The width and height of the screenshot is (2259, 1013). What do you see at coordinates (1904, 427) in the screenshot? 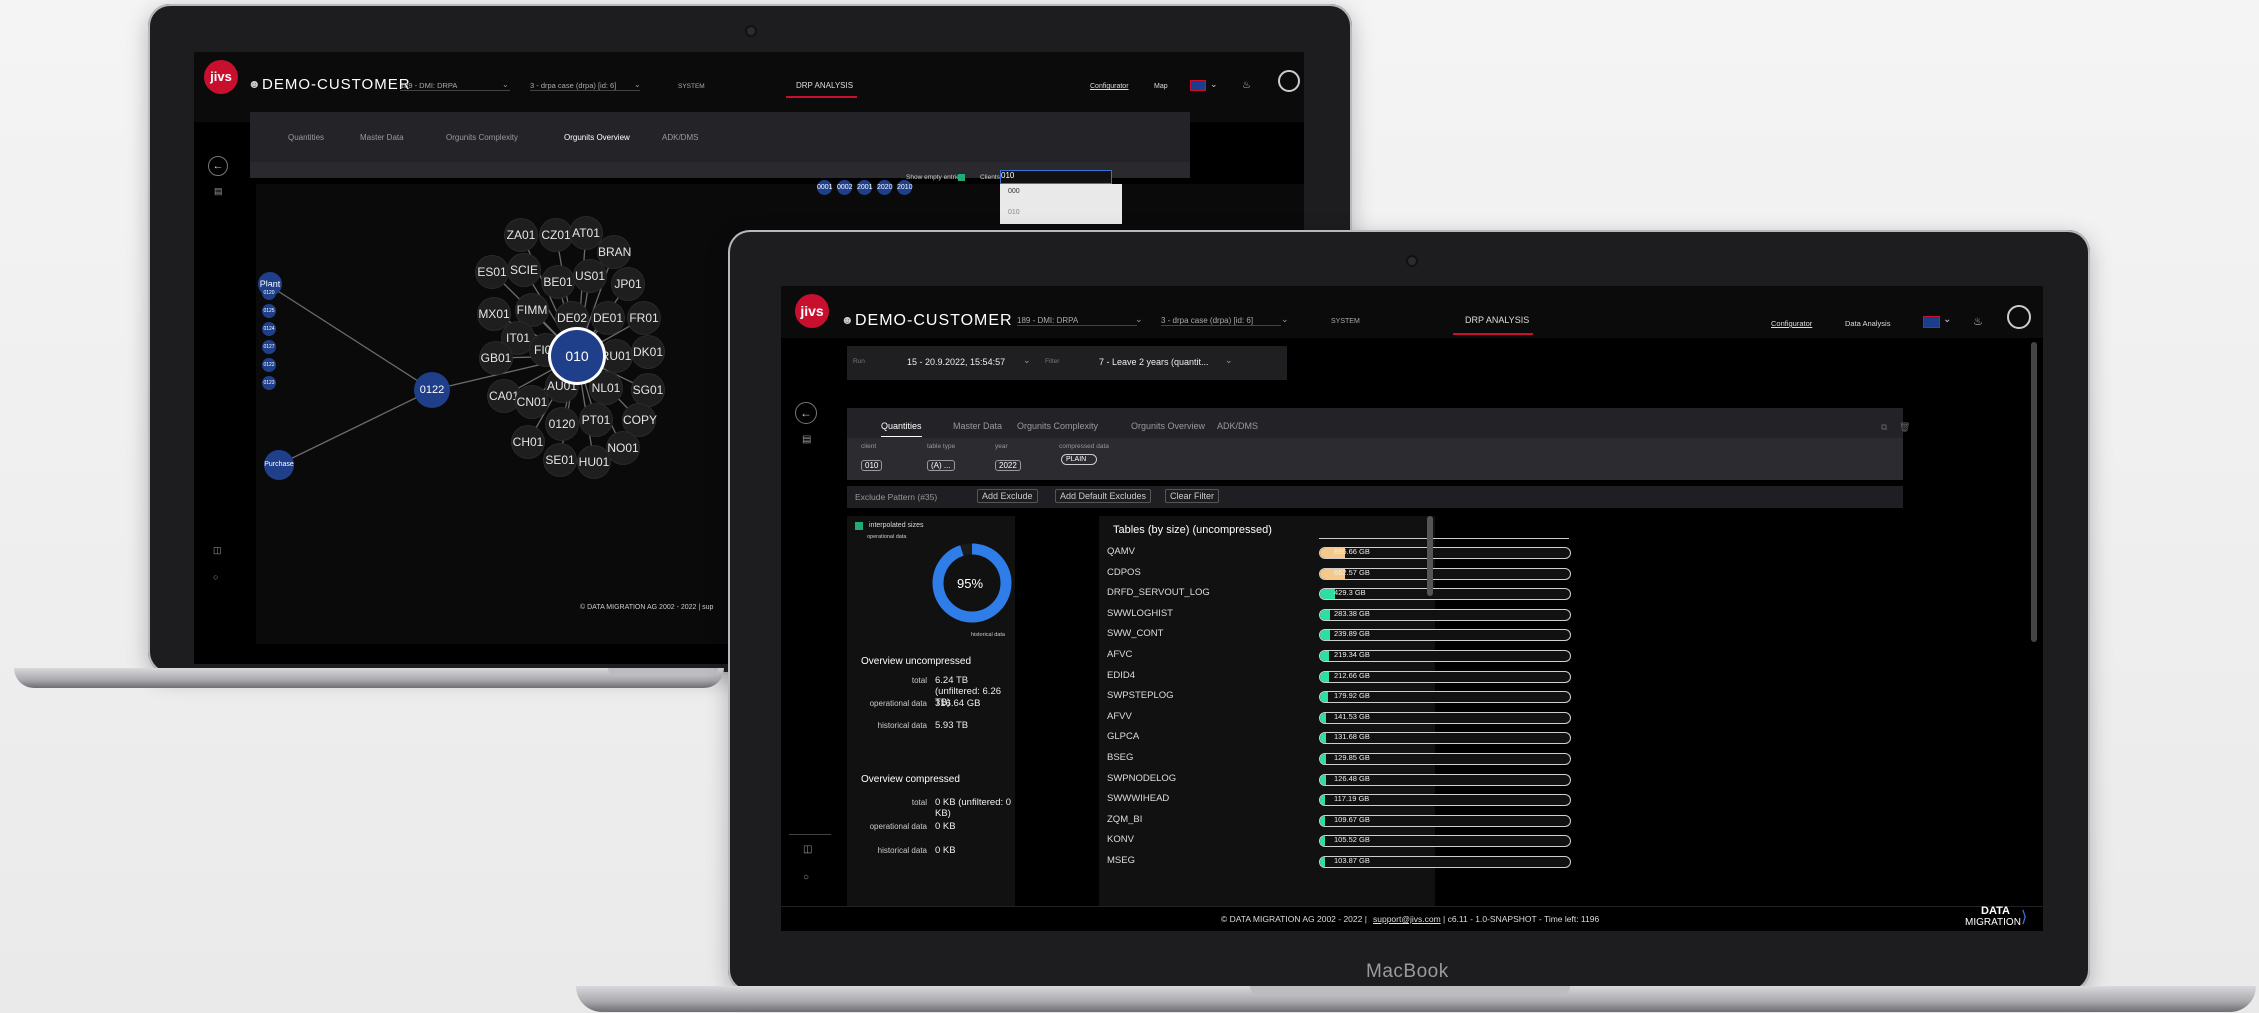
I see `trash-icon: 🗑` at bounding box center [1904, 427].